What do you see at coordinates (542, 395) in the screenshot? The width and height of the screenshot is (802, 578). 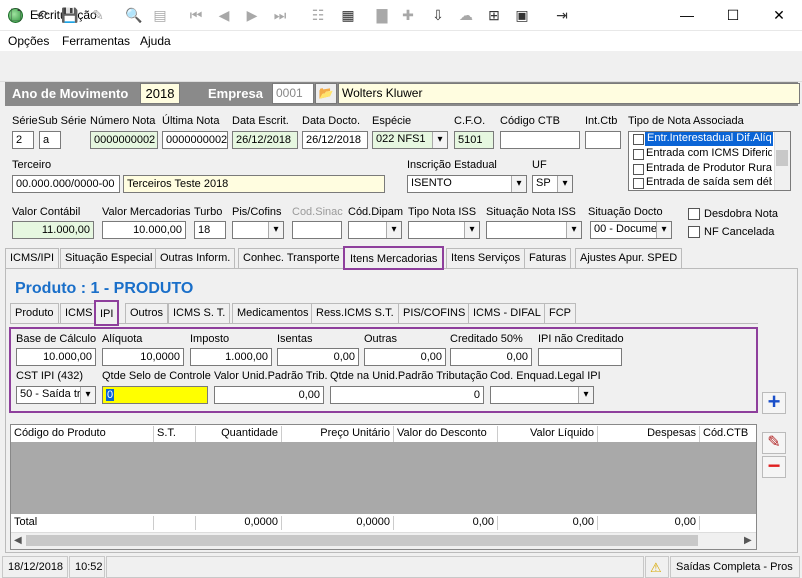 I see `enquad-select` at bounding box center [542, 395].